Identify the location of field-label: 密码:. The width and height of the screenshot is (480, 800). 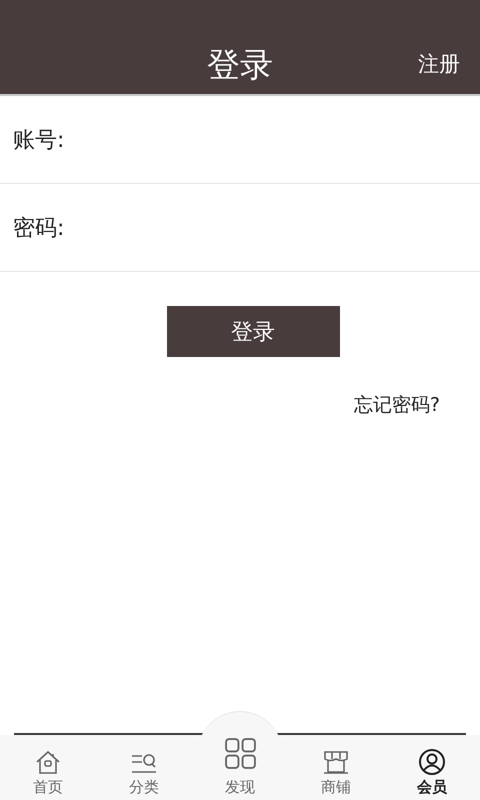
(38, 228).